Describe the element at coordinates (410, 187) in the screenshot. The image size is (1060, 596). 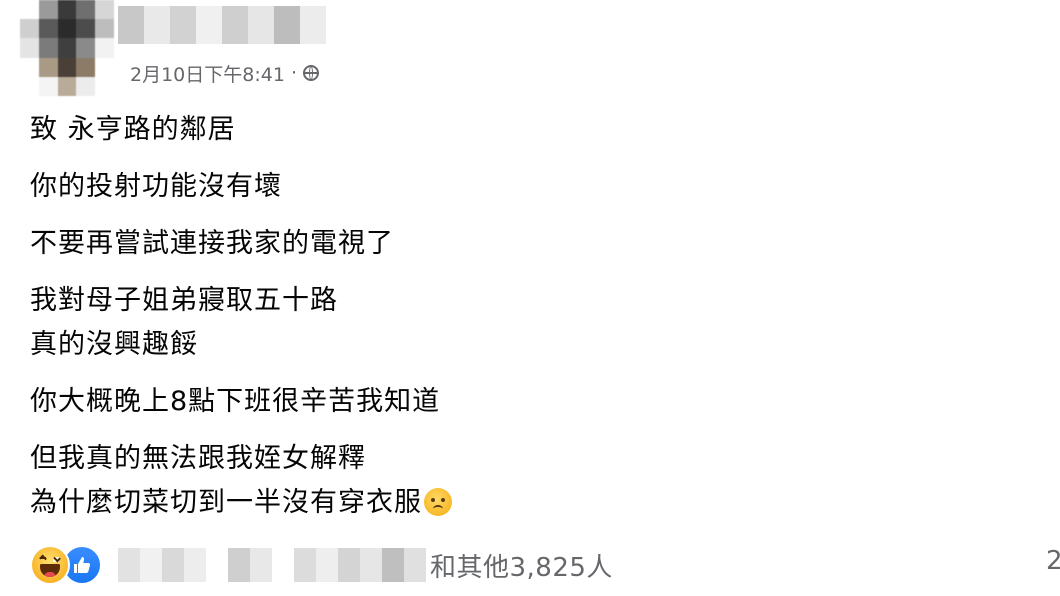
I see `post-paragraph: 你的投射功能沒有壞` at that location.